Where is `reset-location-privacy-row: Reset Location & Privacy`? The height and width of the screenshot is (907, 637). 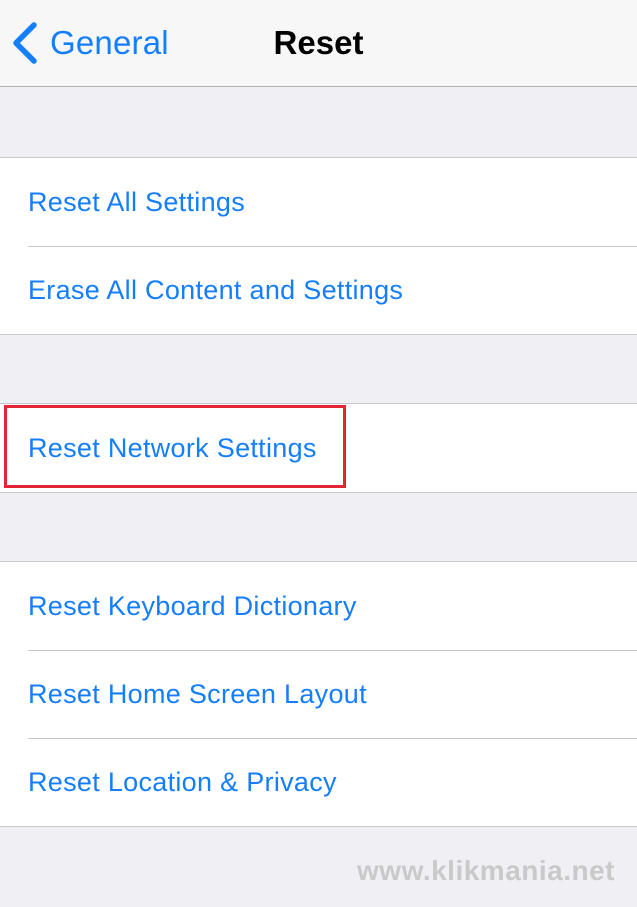 reset-location-privacy-row: Reset Location & Privacy is located at coordinates (318, 782).